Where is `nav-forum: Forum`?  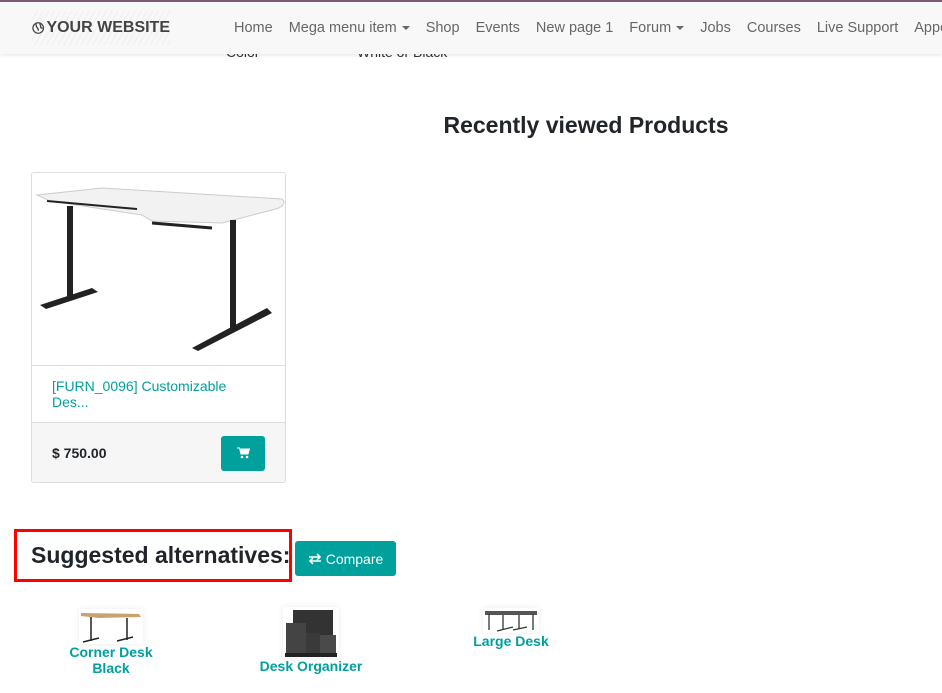 nav-forum: Forum is located at coordinates (656, 28).